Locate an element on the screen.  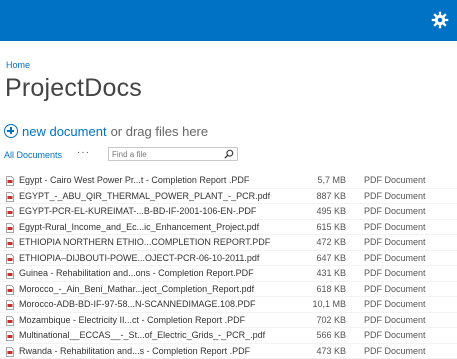
search-input is located at coordinates (167, 154).